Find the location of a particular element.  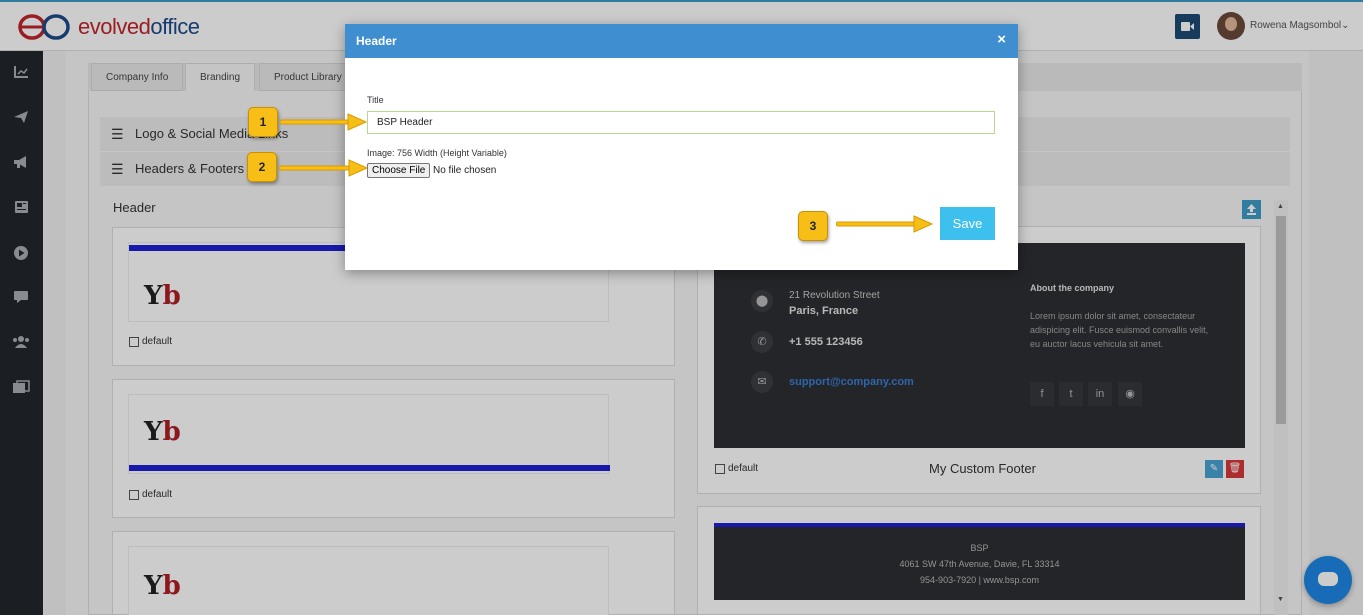

save-button: Save is located at coordinates (967, 223).